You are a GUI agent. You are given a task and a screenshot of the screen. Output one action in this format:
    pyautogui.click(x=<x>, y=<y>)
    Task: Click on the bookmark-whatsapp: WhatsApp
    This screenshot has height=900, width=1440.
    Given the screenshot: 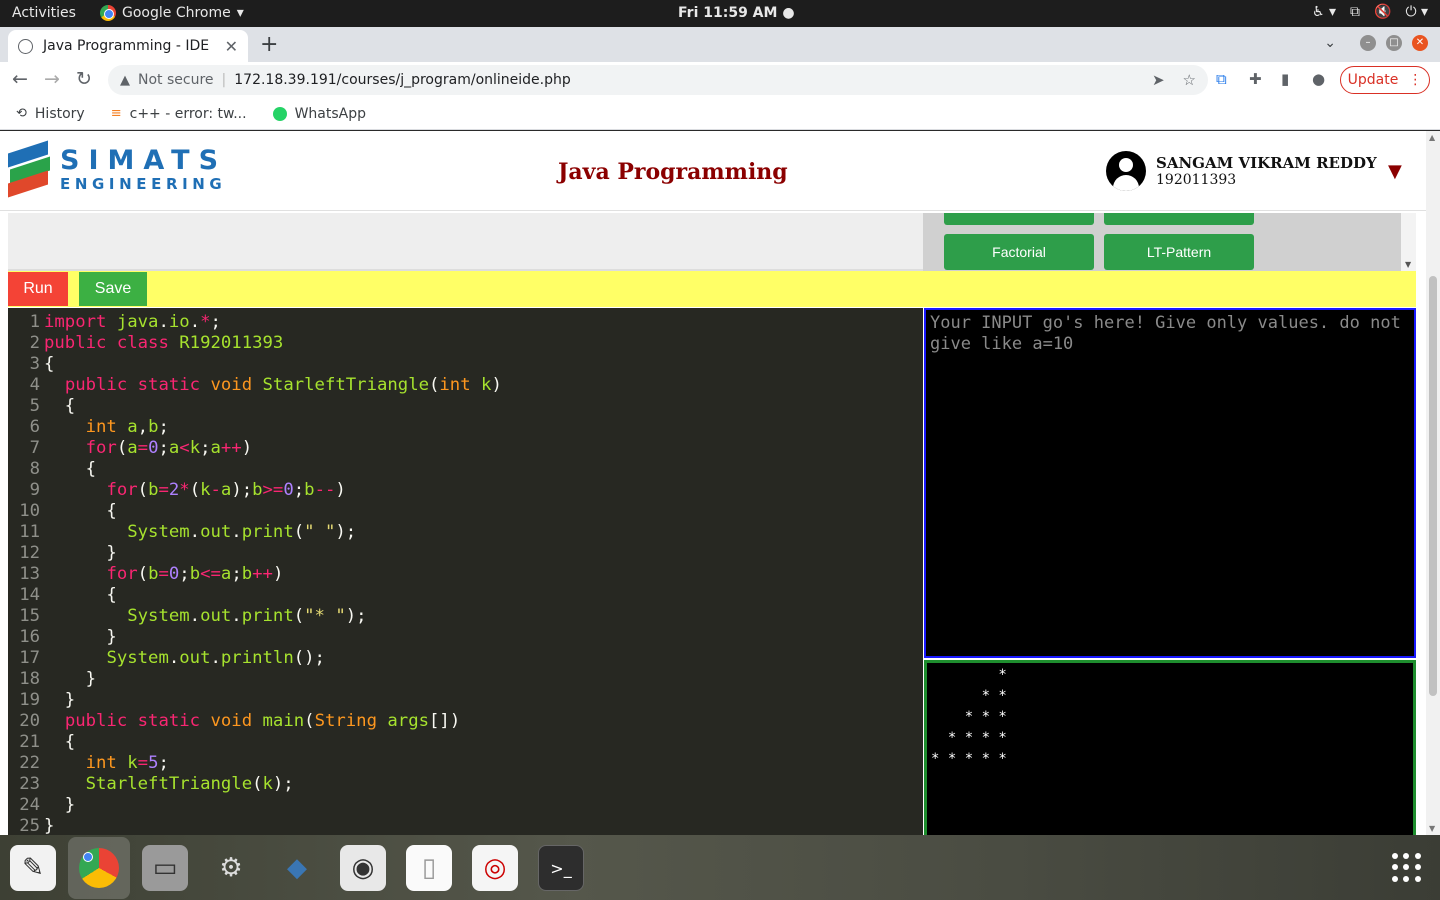 What is the action you would take?
    pyautogui.click(x=319, y=114)
    